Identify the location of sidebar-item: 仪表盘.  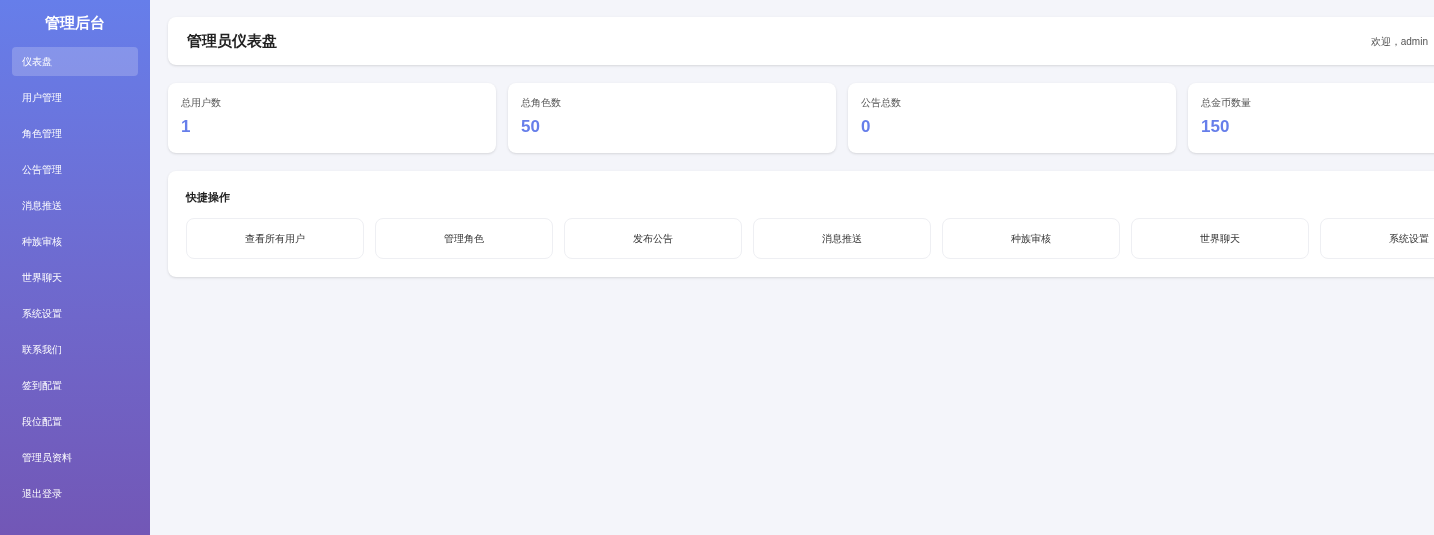
(75, 61).